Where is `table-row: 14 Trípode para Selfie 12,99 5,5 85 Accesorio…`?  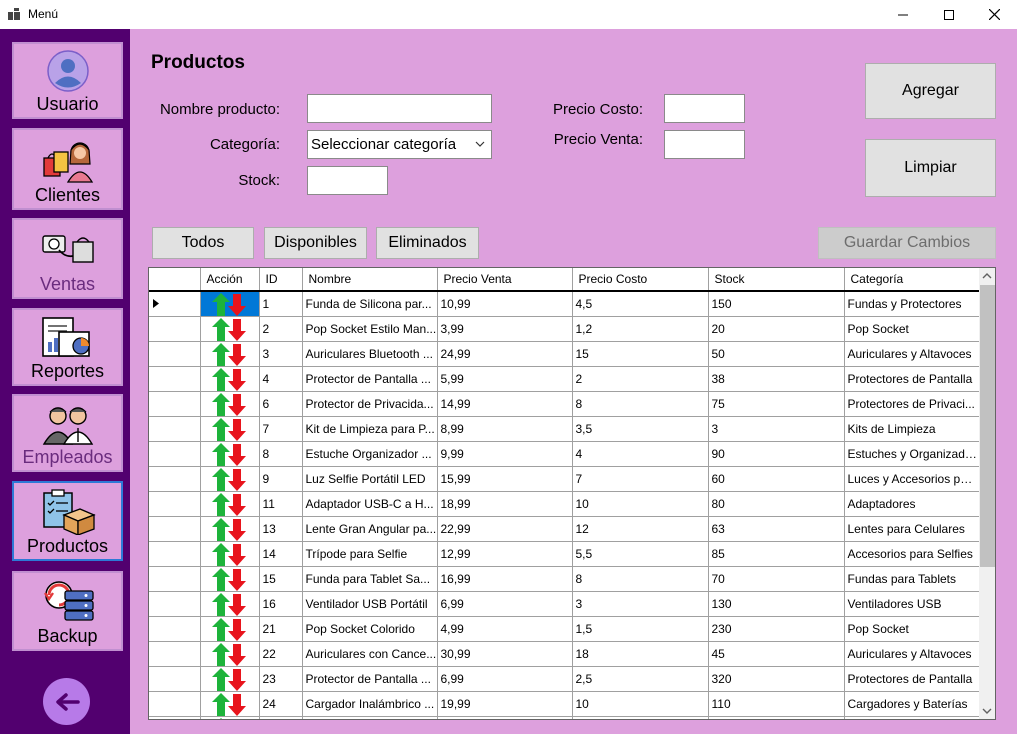 table-row: 14 Trípode para Selfie 12,99 5,5 85 Accesorio… is located at coordinates (564, 554).